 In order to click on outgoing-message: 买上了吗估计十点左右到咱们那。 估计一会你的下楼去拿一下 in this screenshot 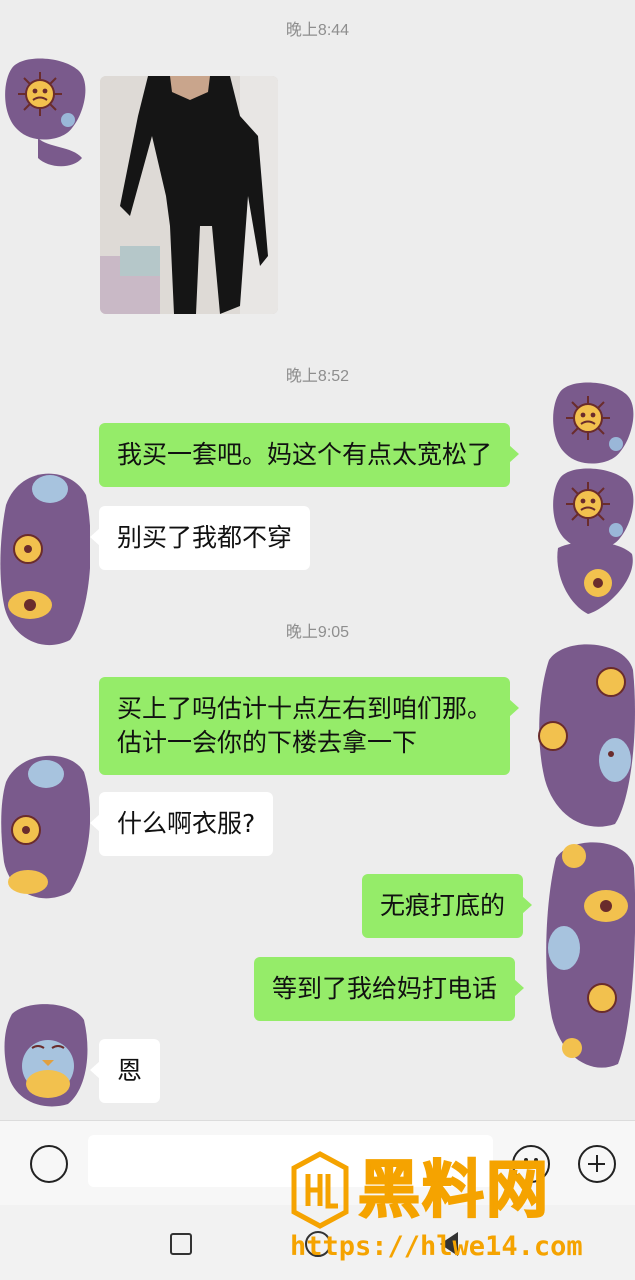, I will do `click(309, 726)`.